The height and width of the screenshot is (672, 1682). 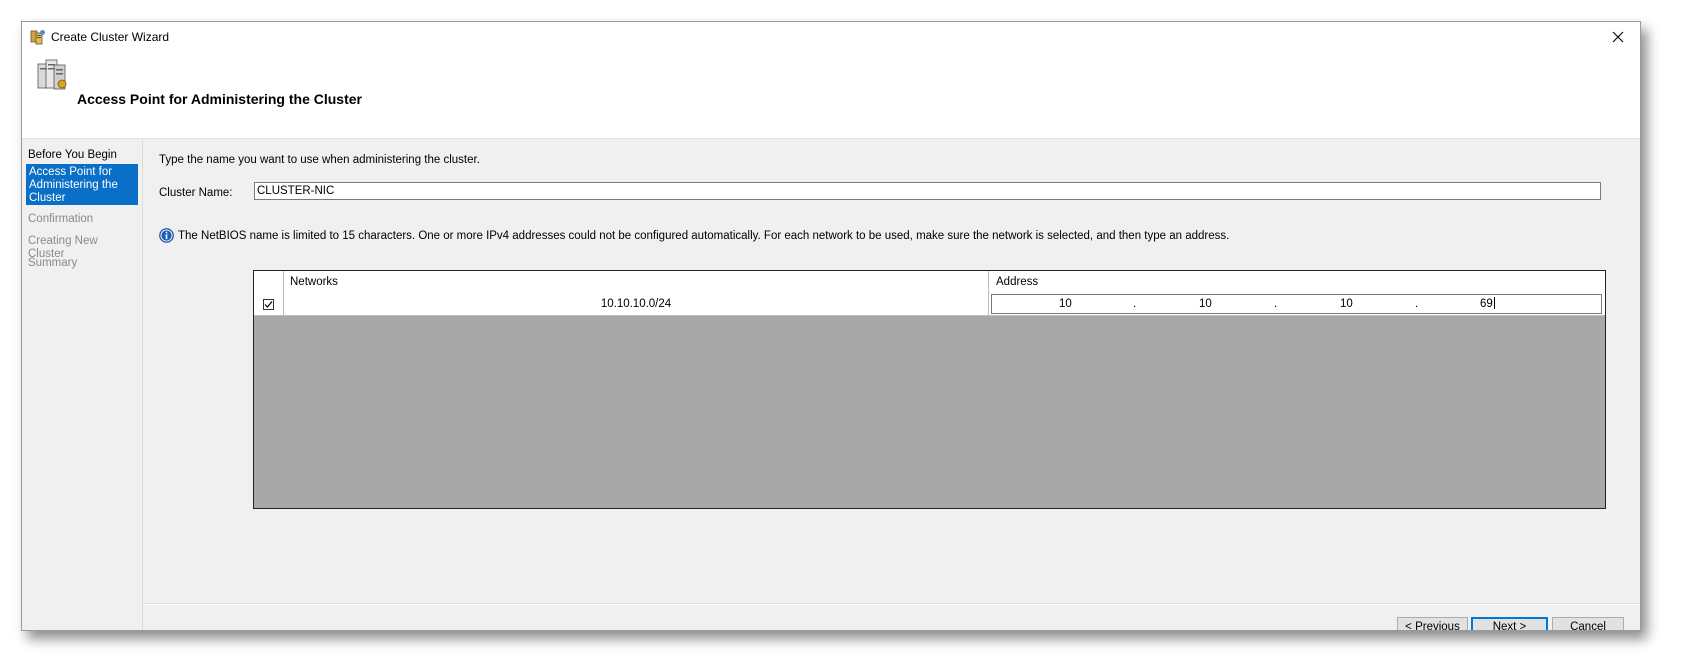 What do you see at coordinates (636, 304) in the screenshot?
I see `network-cell: 10.10.10.0/24` at bounding box center [636, 304].